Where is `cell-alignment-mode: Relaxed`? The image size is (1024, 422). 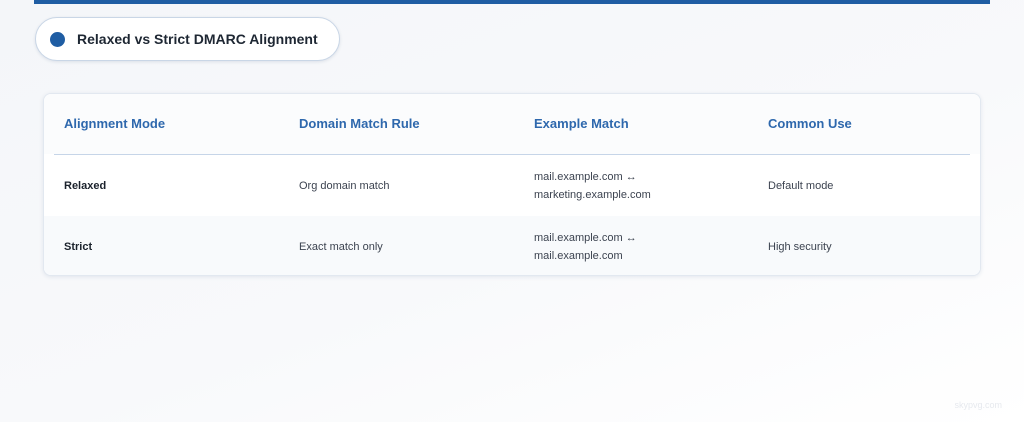
cell-alignment-mode: Relaxed is located at coordinates (85, 185).